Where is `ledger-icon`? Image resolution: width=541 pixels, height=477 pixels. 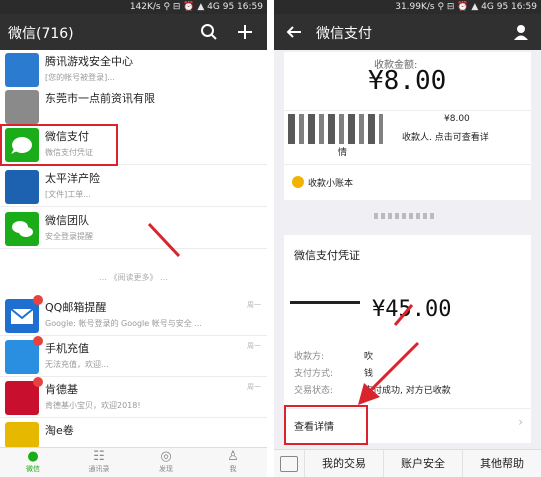 ledger-icon is located at coordinates (298, 182).